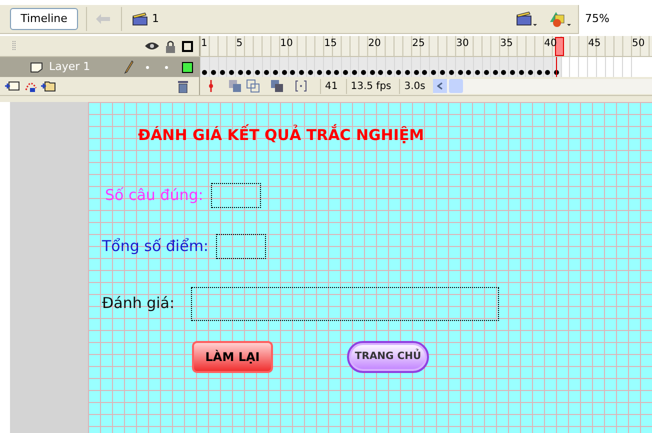  I want to click on frame-number: 5, so click(239, 44).